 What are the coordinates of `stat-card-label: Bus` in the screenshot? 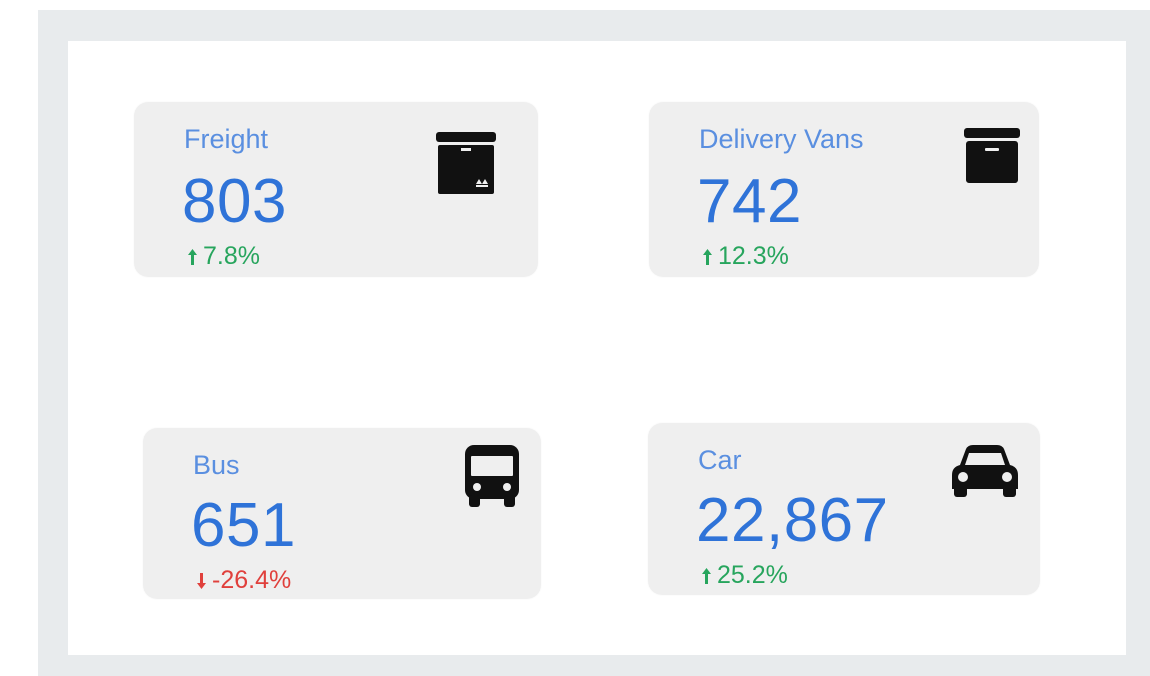 It's located at (216, 465).